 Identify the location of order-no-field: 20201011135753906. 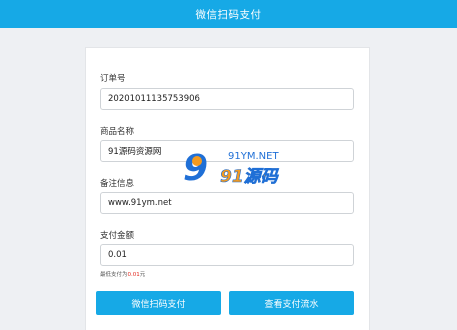
(227, 99).